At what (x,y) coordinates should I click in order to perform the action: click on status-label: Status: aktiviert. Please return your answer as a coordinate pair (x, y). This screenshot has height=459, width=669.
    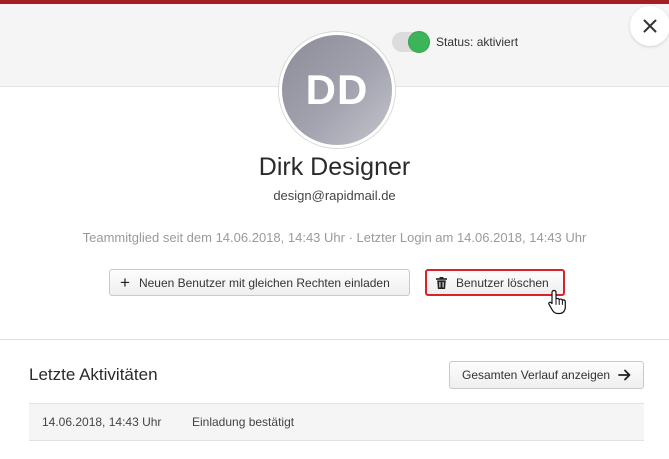
    Looking at the image, I should click on (477, 42).